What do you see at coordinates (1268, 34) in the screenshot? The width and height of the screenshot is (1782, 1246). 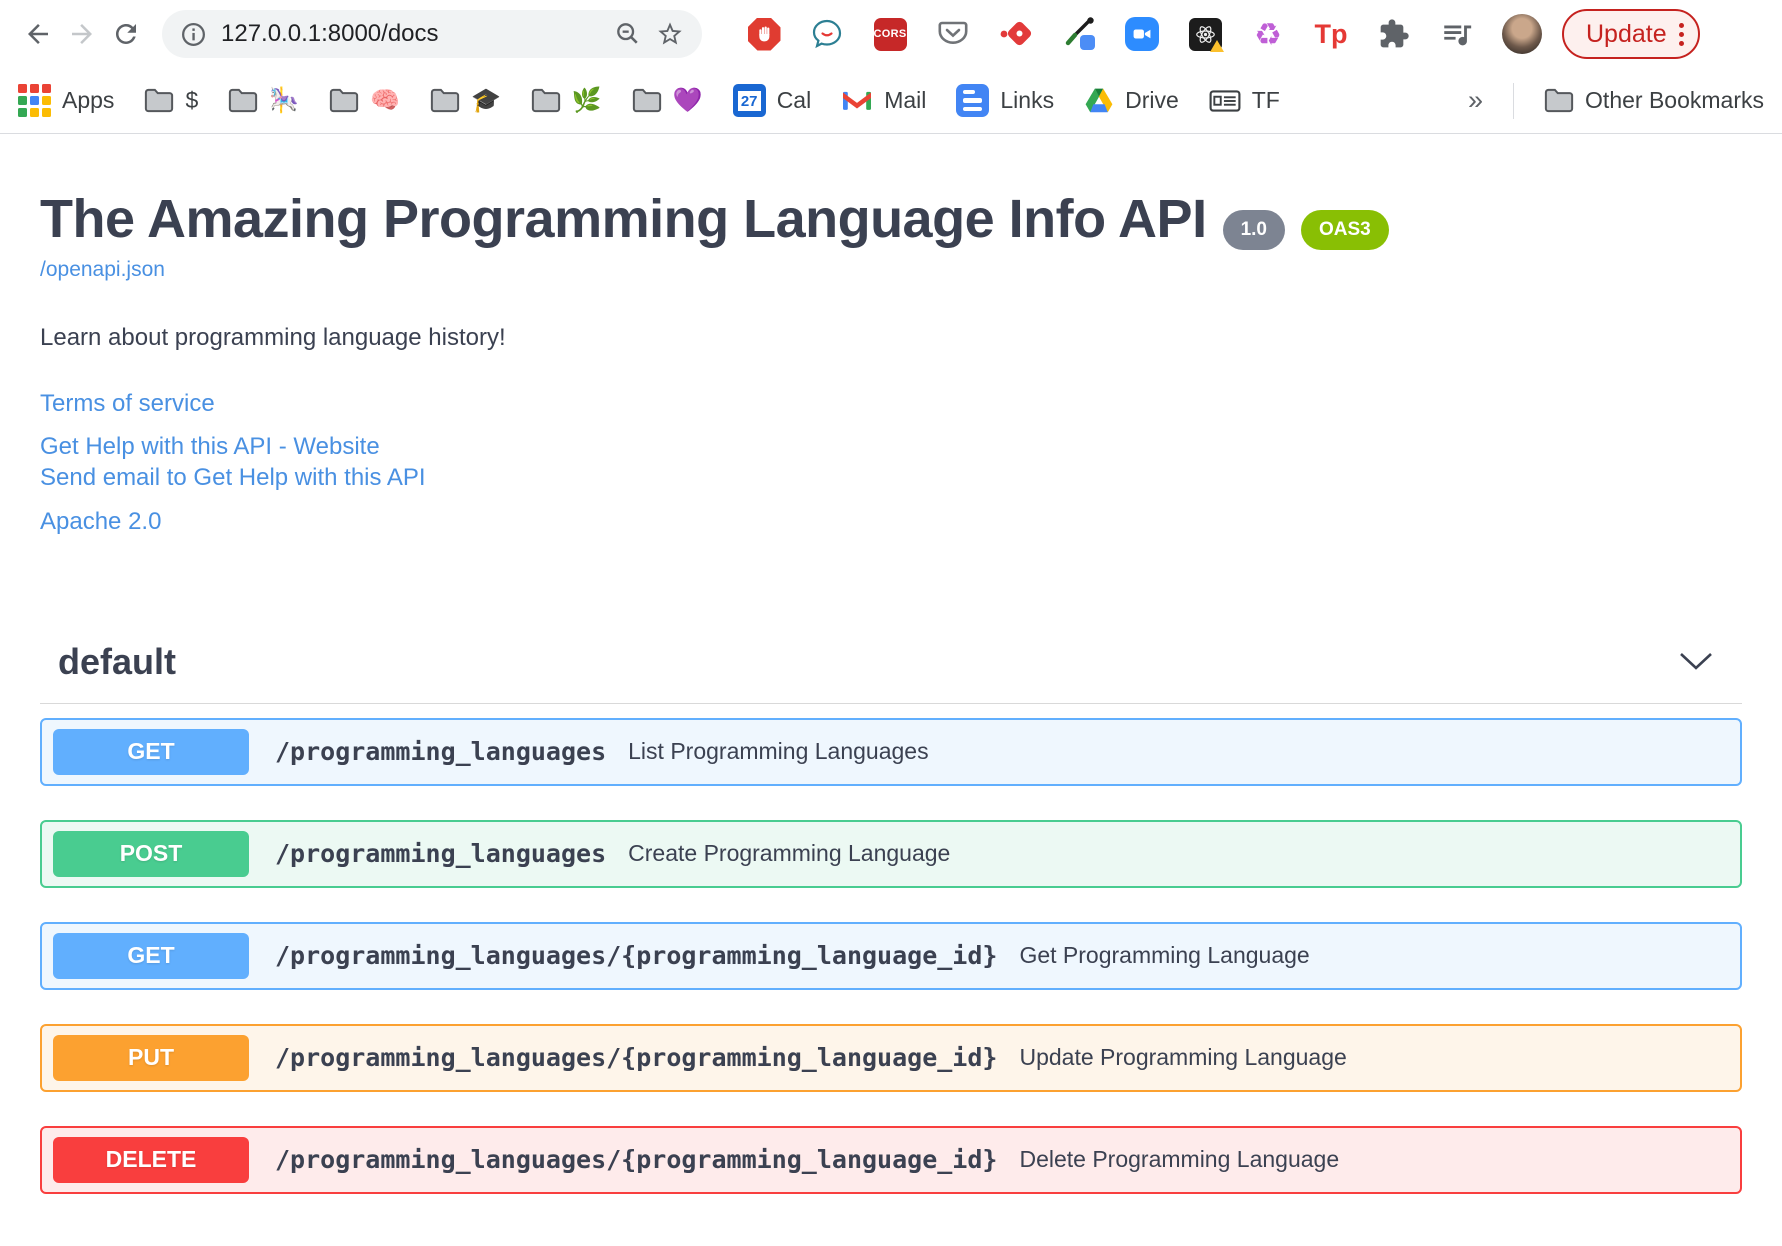 I see `recycle-icon: ♻` at bounding box center [1268, 34].